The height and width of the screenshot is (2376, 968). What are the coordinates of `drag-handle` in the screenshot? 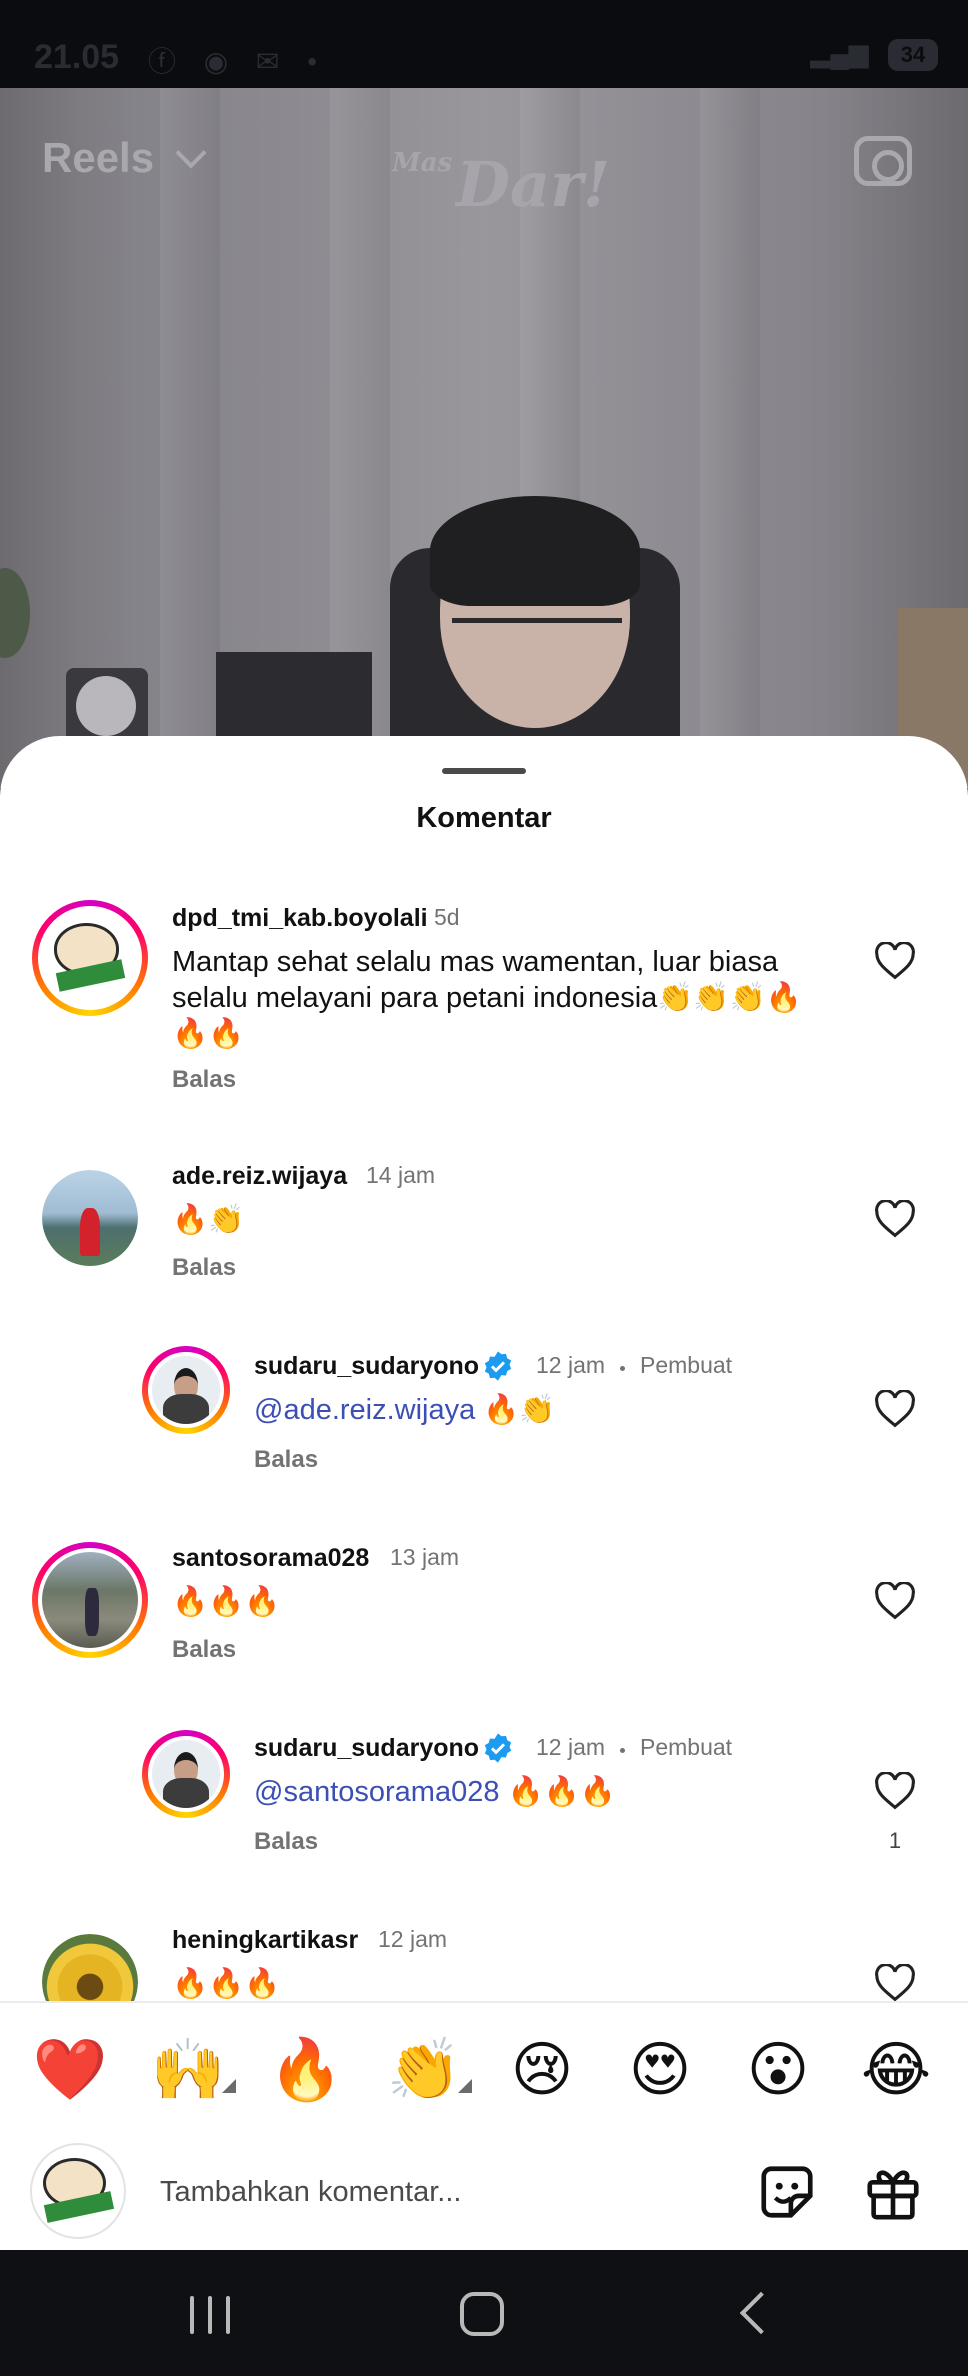 It's located at (484, 771).